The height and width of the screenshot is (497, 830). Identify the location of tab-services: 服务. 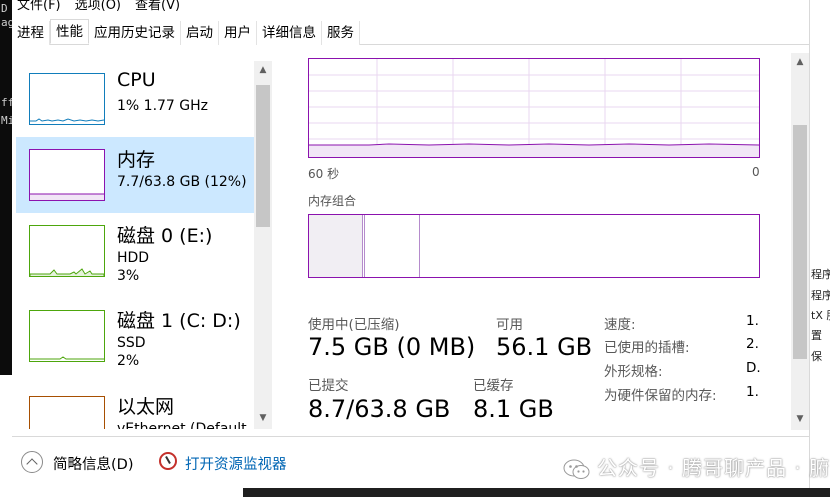
(341, 33).